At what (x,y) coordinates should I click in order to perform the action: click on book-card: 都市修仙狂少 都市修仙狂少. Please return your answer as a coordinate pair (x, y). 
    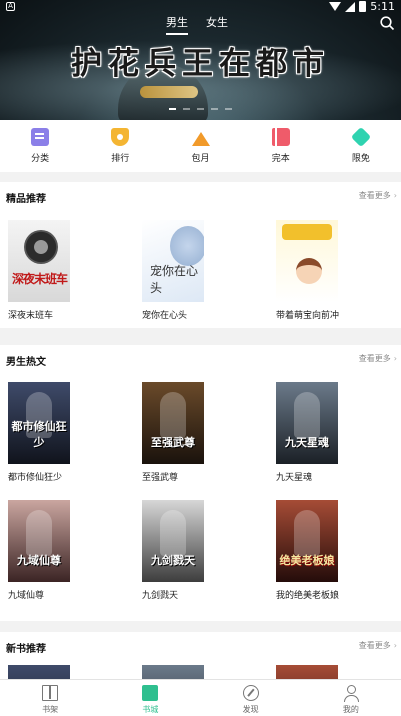
    Looking at the image, I should click on (53, 432).